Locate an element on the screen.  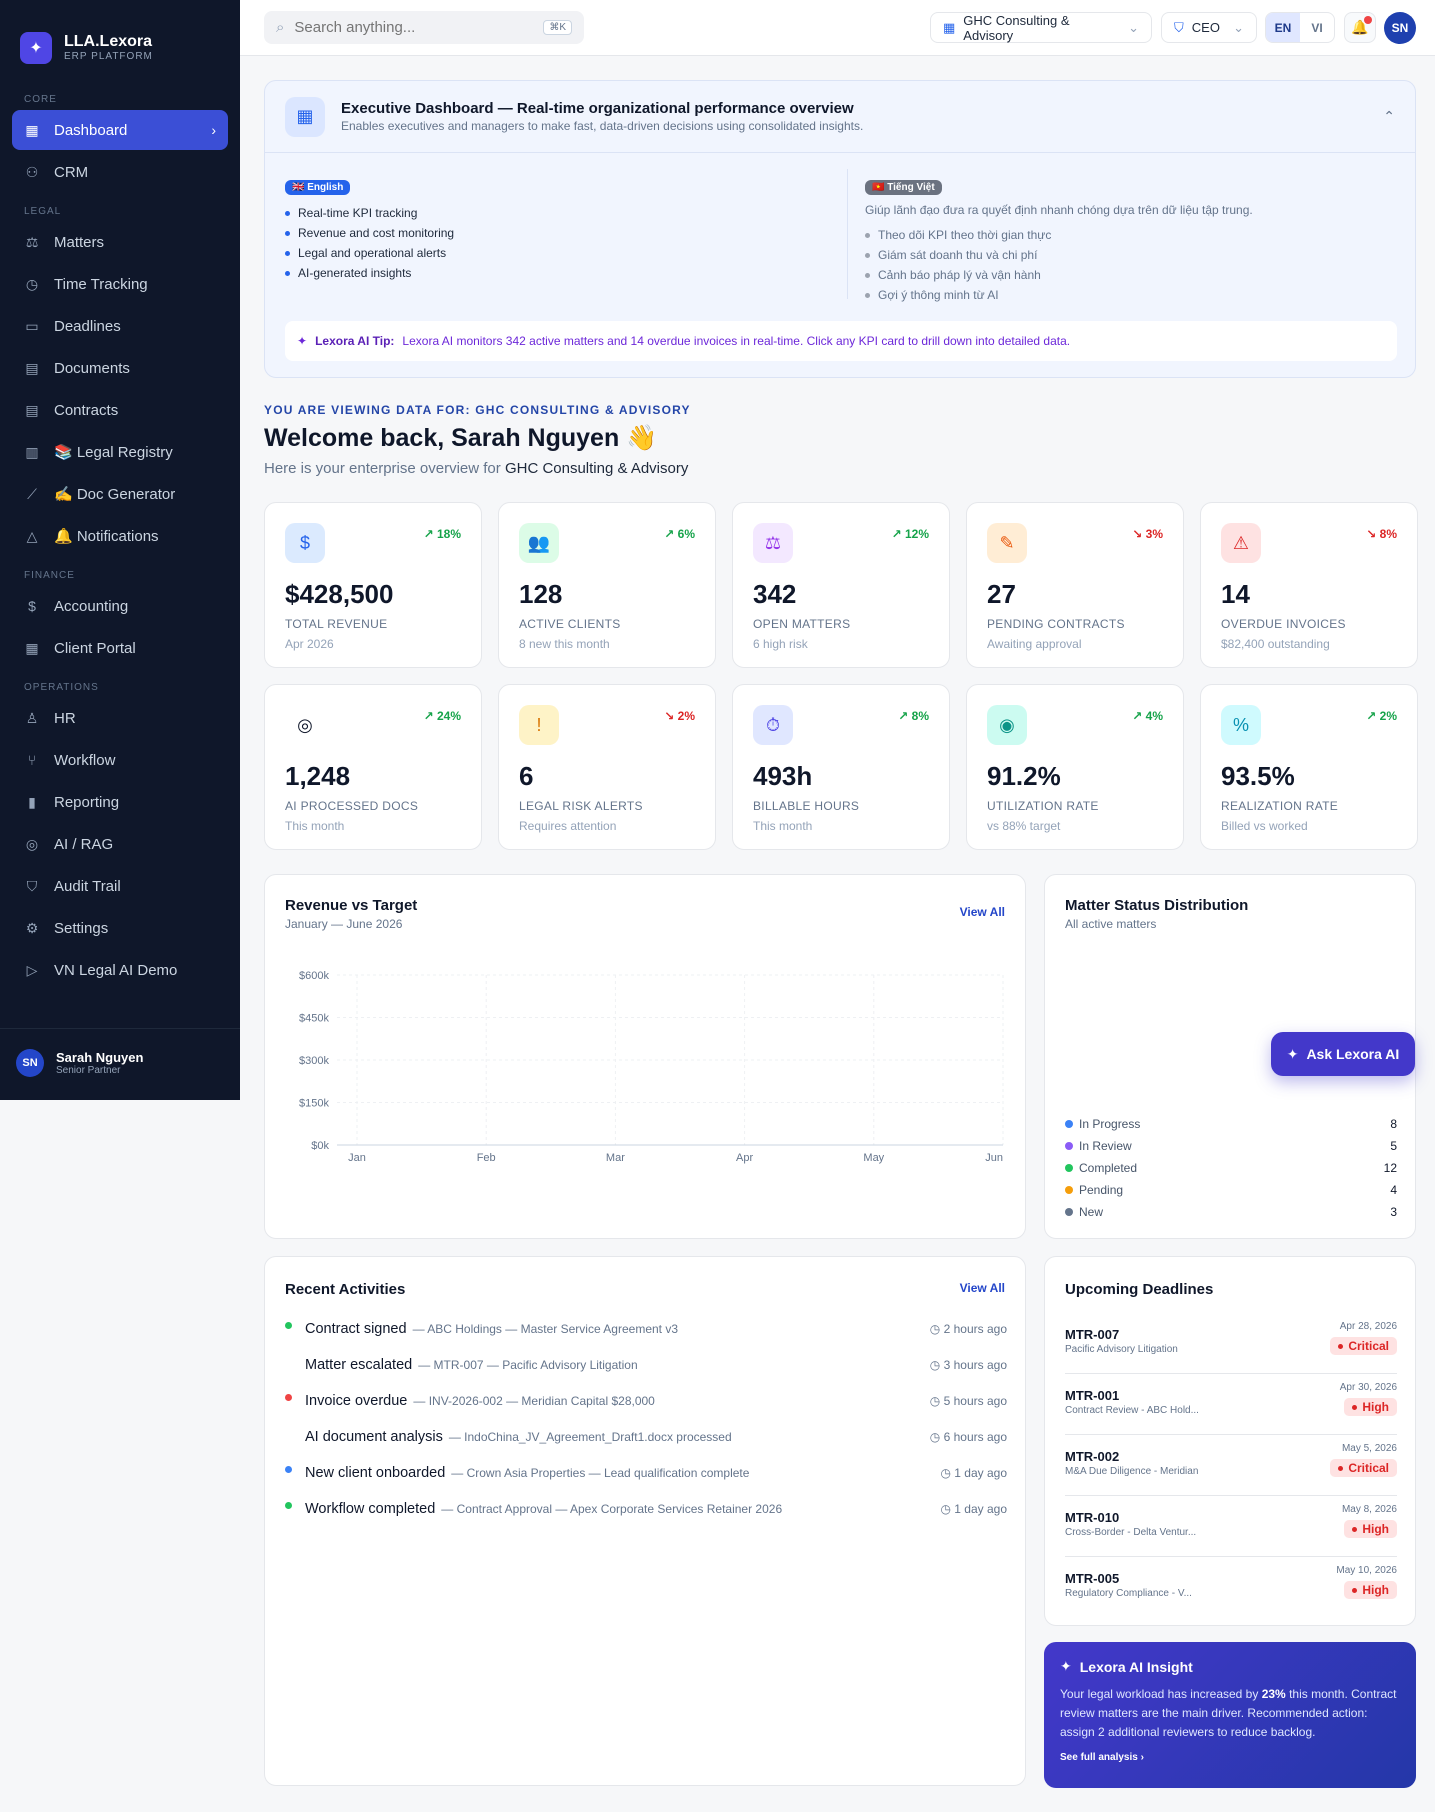
kpi-card-ai-processed-docs: ◎ ↗ 24% 1,248 AI PROCESSED DOCS This month is located at coordinates (373, 767).